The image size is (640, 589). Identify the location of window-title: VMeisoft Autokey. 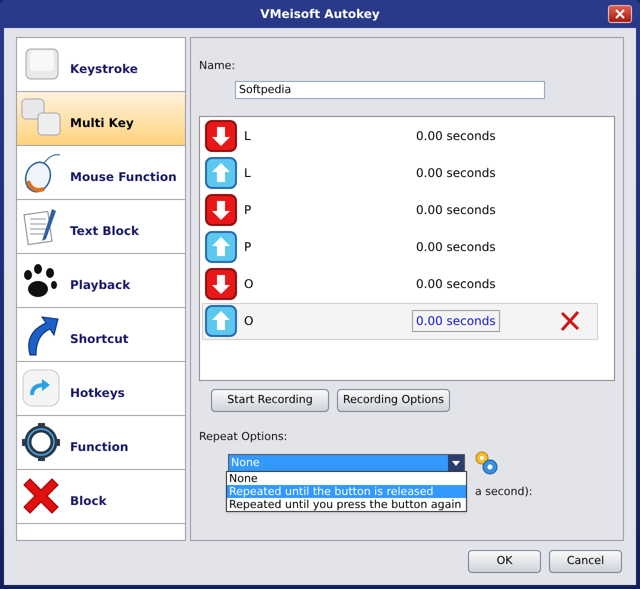
(320, 14).